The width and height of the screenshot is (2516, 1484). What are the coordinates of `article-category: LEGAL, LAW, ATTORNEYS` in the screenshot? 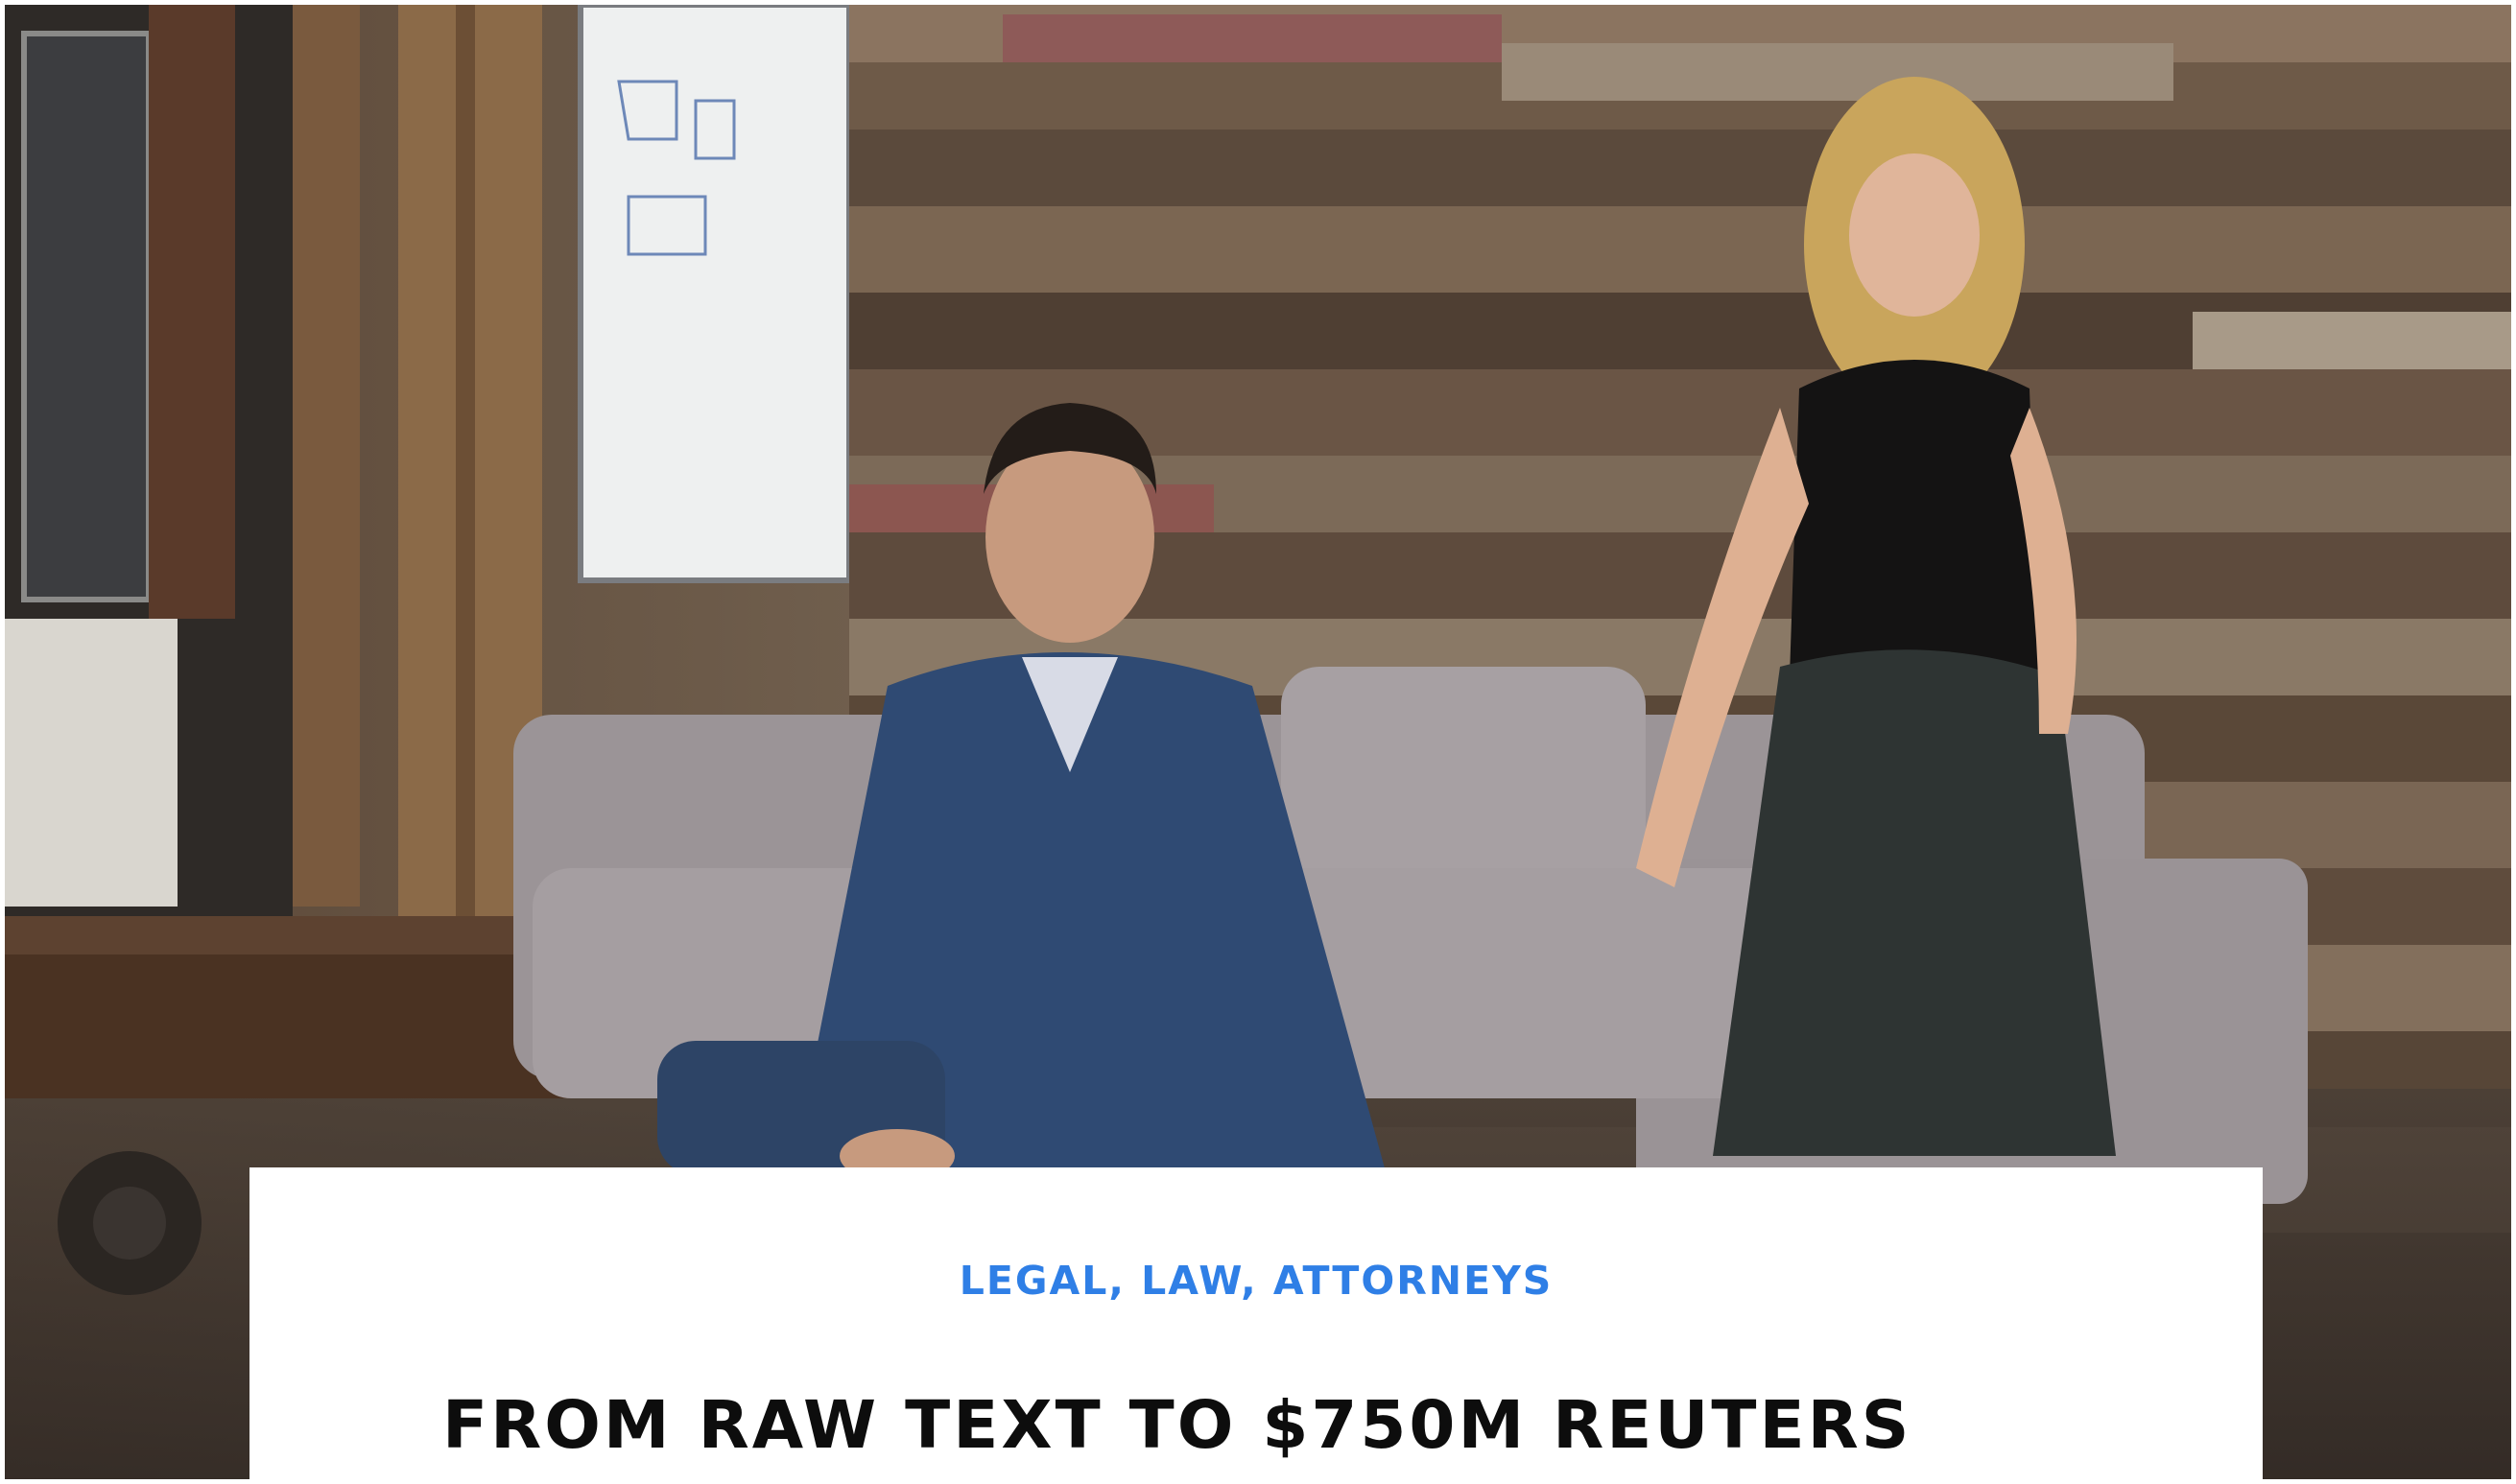 It's located at (1256, 1281).